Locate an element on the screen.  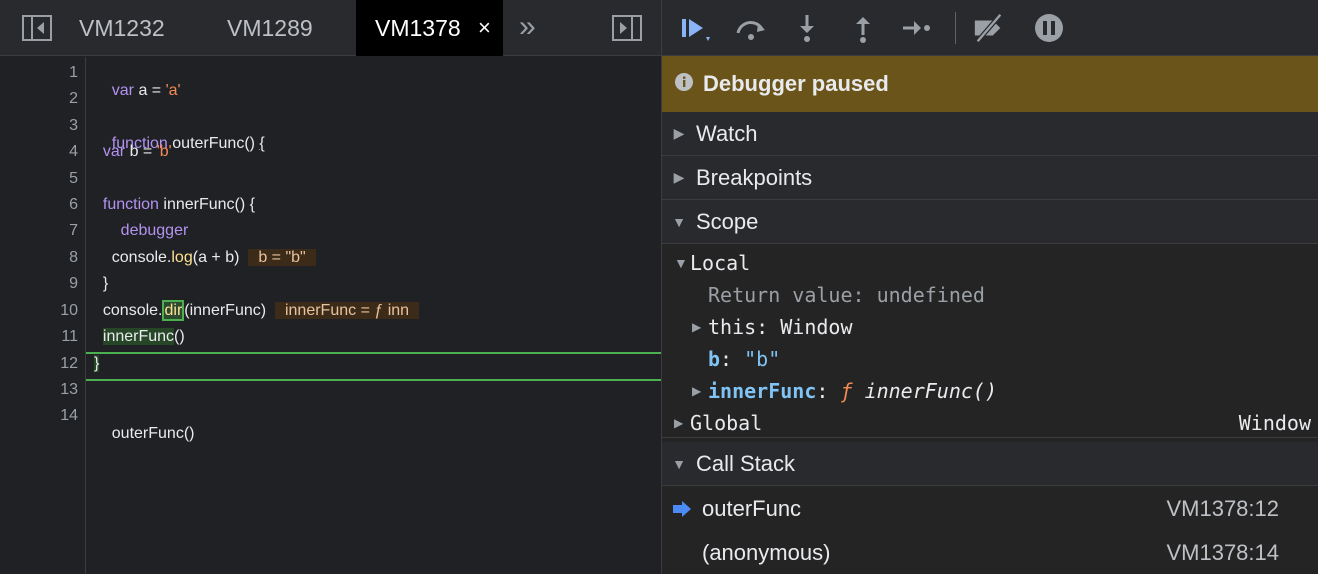
call-stack-section-header: ▼ Call Stack is located at coordinates (990, 464).